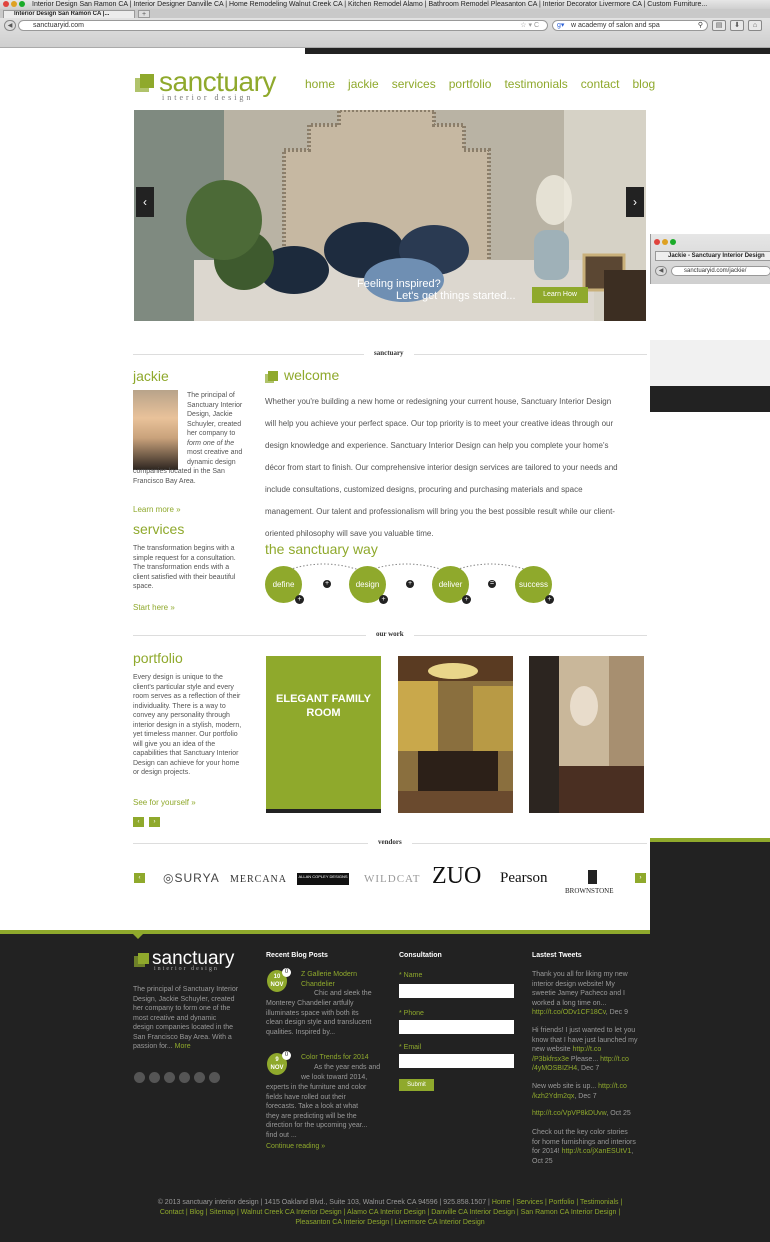 Image resolution: width=770 pixels, height=1242 pixels. What do you see at coordinates (592, 877) in the screenshot?
I see `brownstone-logo-icon` at bounding box center [592, 877].